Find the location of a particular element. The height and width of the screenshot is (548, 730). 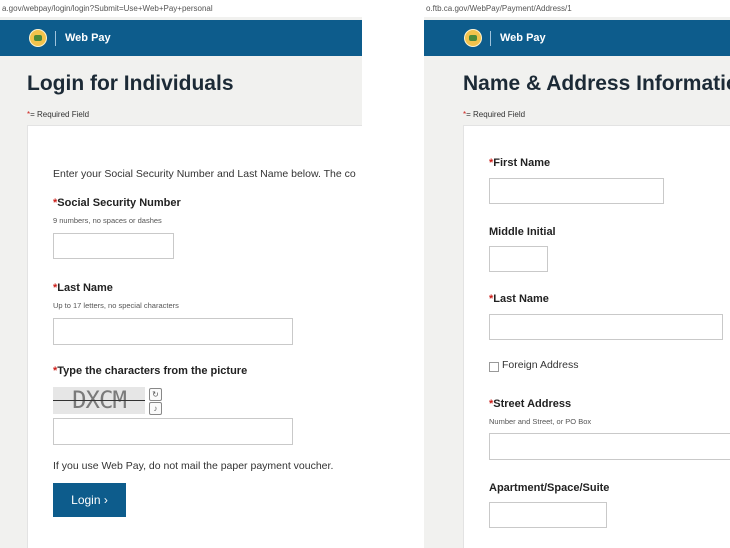

captcha-strike is located at coordinates (99, 400).